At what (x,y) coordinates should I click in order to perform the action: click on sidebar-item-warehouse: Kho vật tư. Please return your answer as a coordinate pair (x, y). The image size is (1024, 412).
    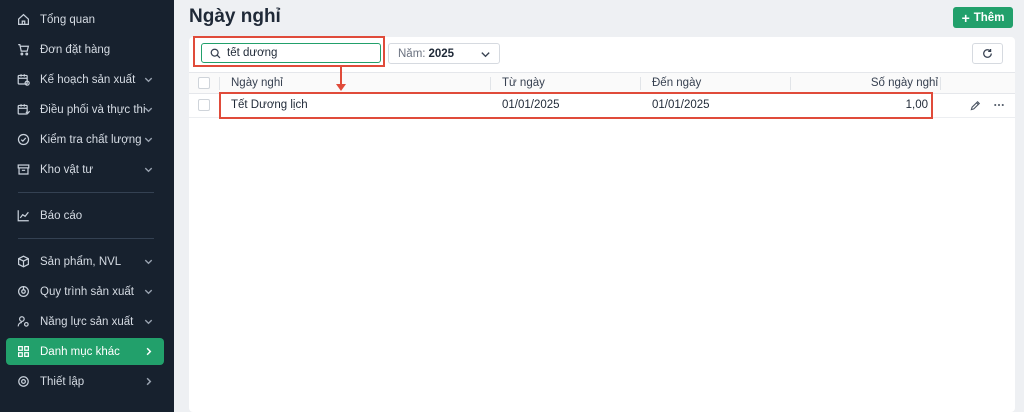
    Looking at the image, I should click on (85, 169).